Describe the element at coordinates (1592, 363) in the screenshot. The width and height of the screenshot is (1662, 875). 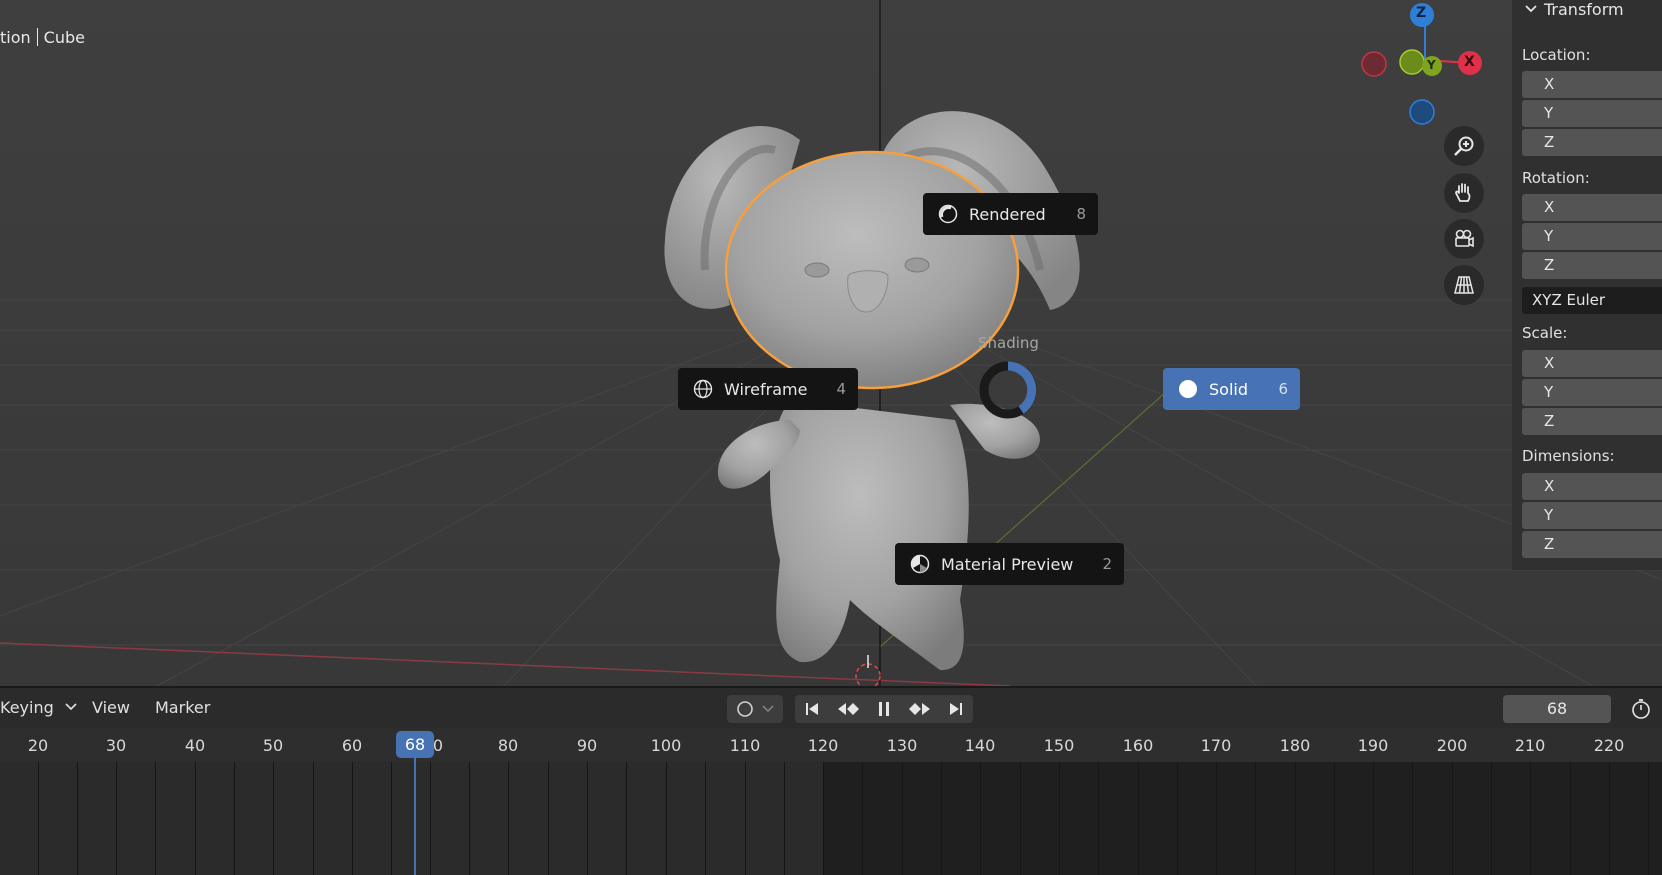
I see `scale-x-field: X` at that location.